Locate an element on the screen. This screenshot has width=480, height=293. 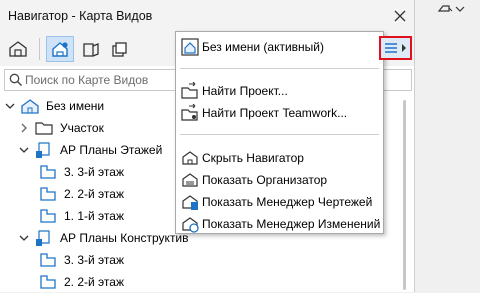
menu-item-show-drawing-manager: Показать Менеджер Чертежей is located at coordinates (279, 202).